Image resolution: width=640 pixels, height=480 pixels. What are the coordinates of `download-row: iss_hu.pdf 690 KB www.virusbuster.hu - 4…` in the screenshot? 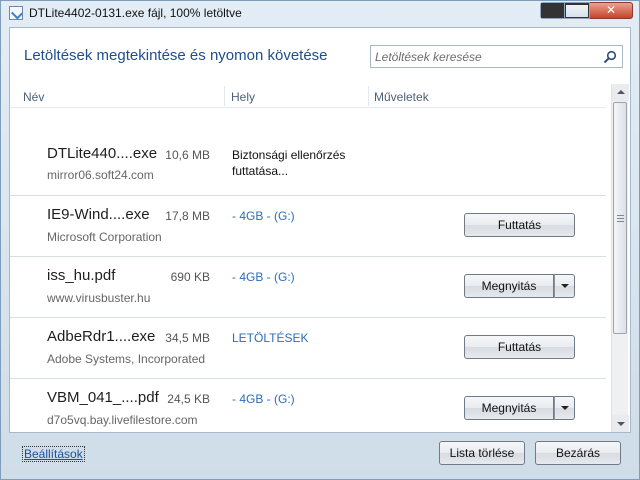 It's located at (308, 287).